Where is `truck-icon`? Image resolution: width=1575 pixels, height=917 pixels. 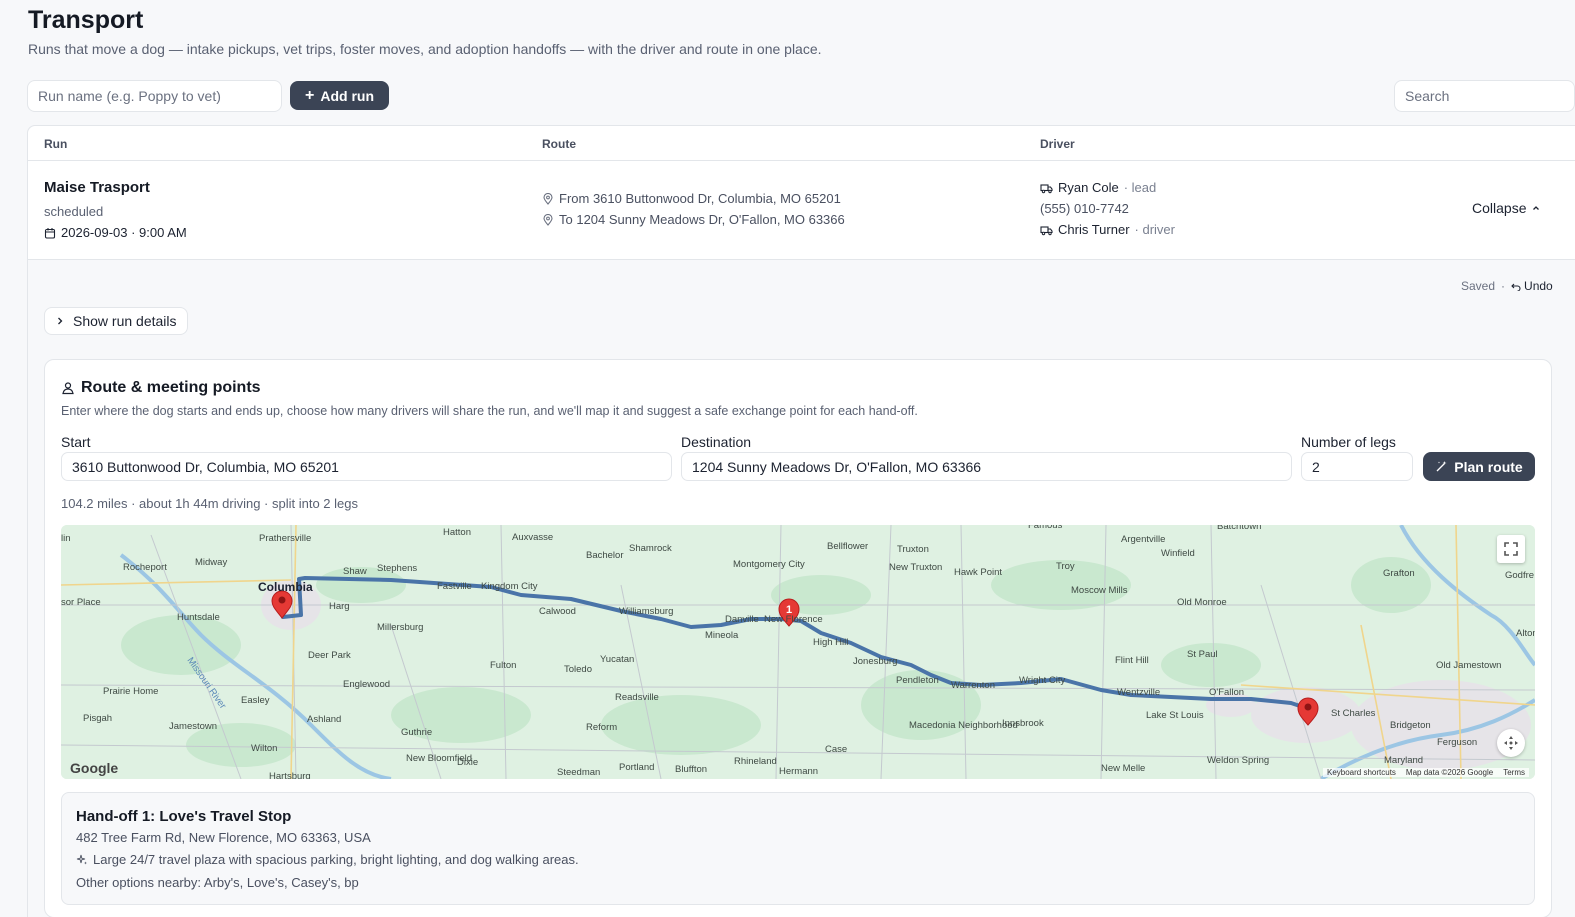
truck-icon is located at coordinates (1046, 188).